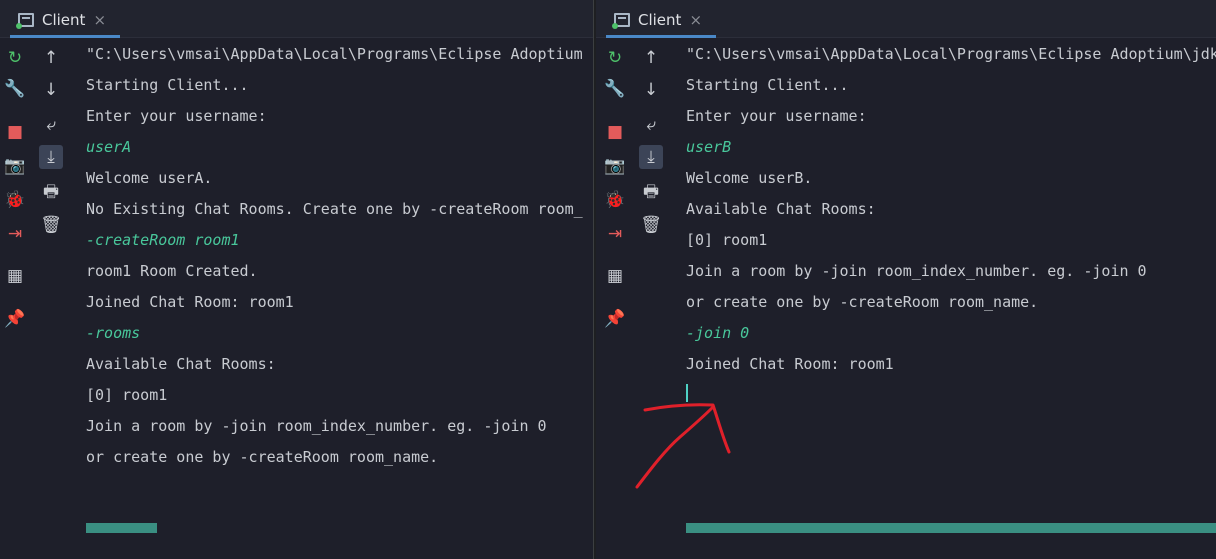 The image size is (1216, 559). Describe the element at coordinates (51, 298) in the screenshot. I see `left-toolbar-secondary: ↑ ↓ ⤶ ⤓ 🖶 🗑` at that location.